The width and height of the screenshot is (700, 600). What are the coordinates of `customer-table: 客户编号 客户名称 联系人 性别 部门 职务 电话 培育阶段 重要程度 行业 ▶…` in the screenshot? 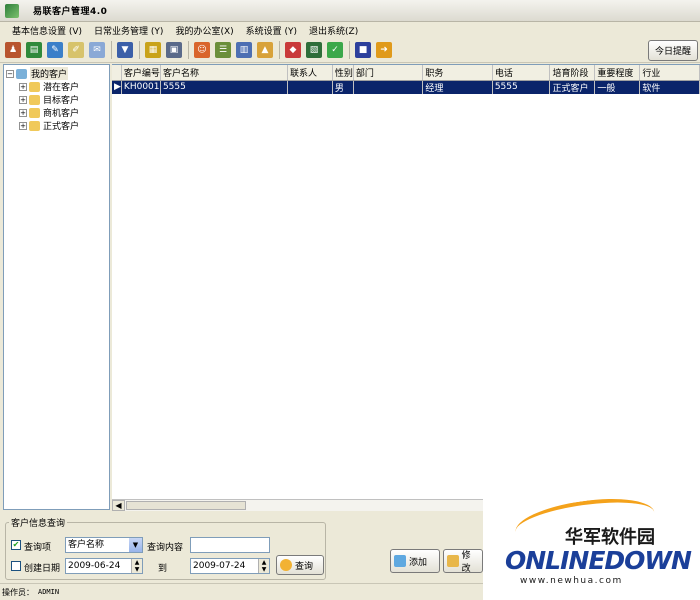 It's located at (406, 79).